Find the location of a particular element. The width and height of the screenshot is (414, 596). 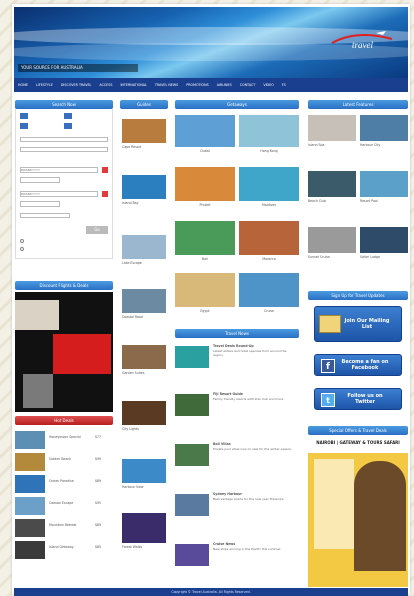

nav-item-airlines: AIRLINES is located at coordinates (224, 85).